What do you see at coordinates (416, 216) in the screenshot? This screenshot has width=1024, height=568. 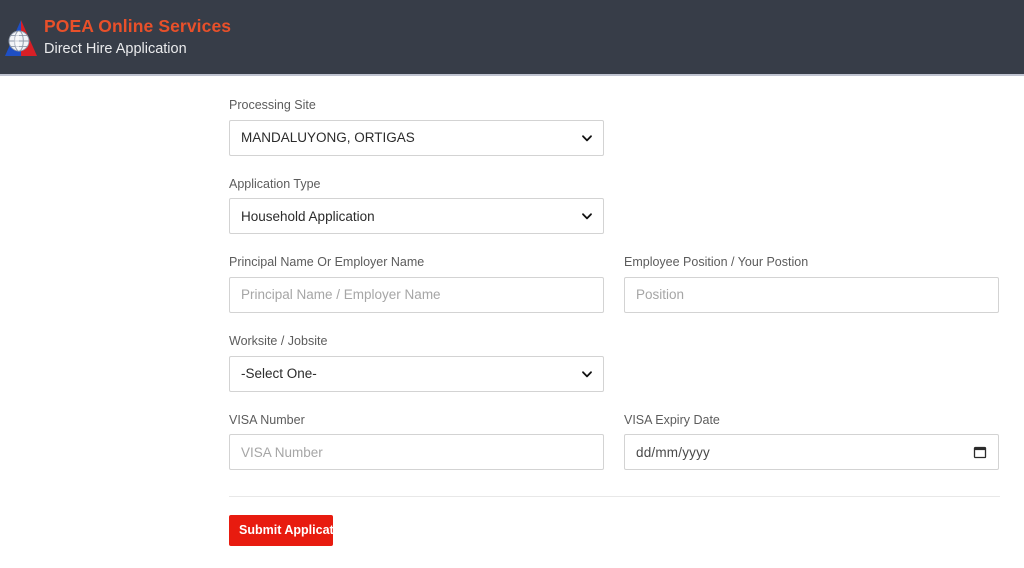 I see `application-type-select: Household Application` at bounding box center [416, 216].